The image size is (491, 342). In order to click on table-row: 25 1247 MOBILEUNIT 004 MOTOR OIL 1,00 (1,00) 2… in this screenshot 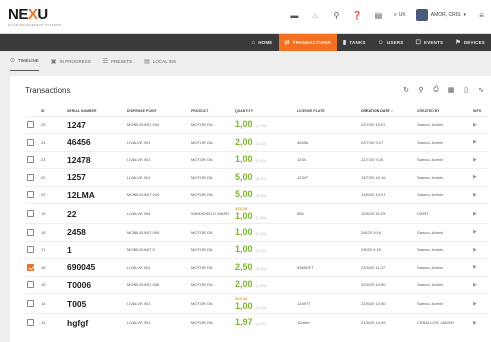, I will do `click(257, 124)`.